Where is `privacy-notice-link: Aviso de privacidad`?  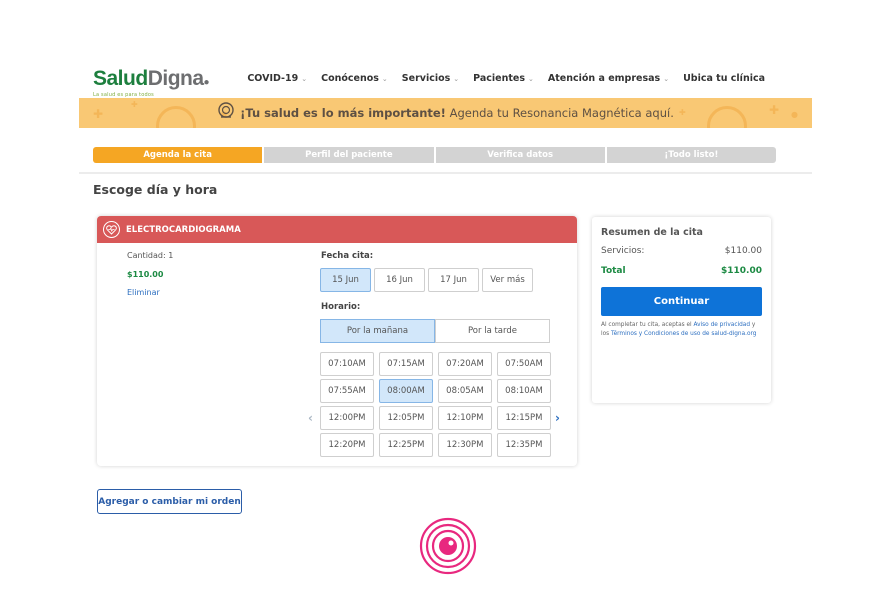
privacy-notice-link: Aviso de privacidad is located at coordinates (722, 325).